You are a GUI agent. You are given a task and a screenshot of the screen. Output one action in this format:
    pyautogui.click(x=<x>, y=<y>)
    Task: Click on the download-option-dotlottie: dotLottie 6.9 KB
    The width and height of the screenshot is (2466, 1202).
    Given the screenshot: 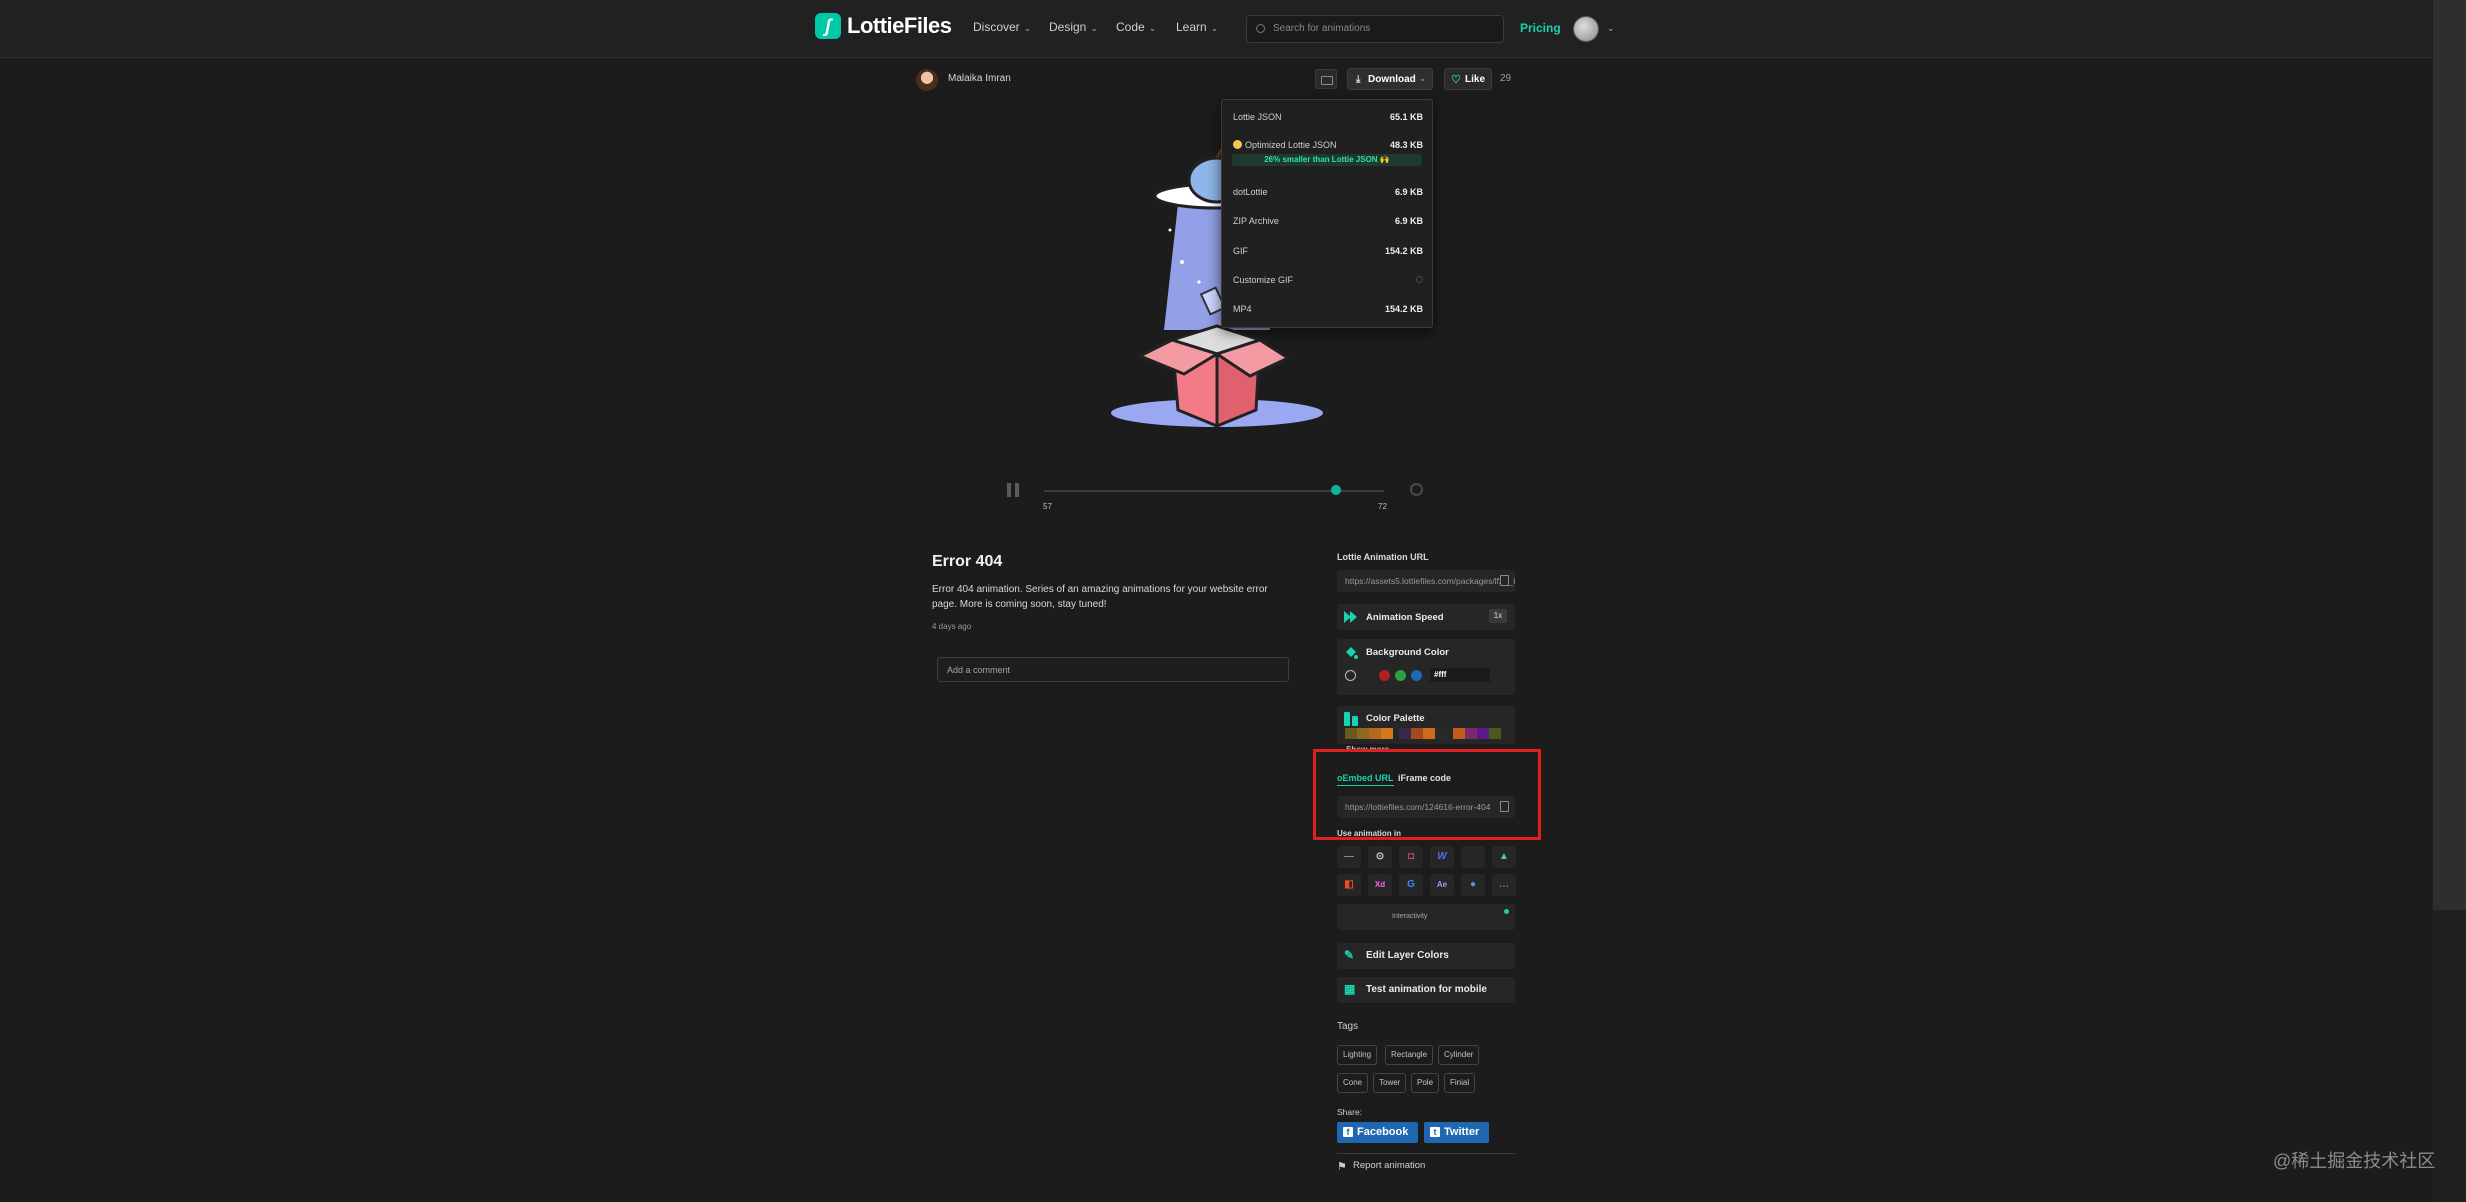 What is the action you would take?
    pyautogui.click(x=1328, y=192)
    